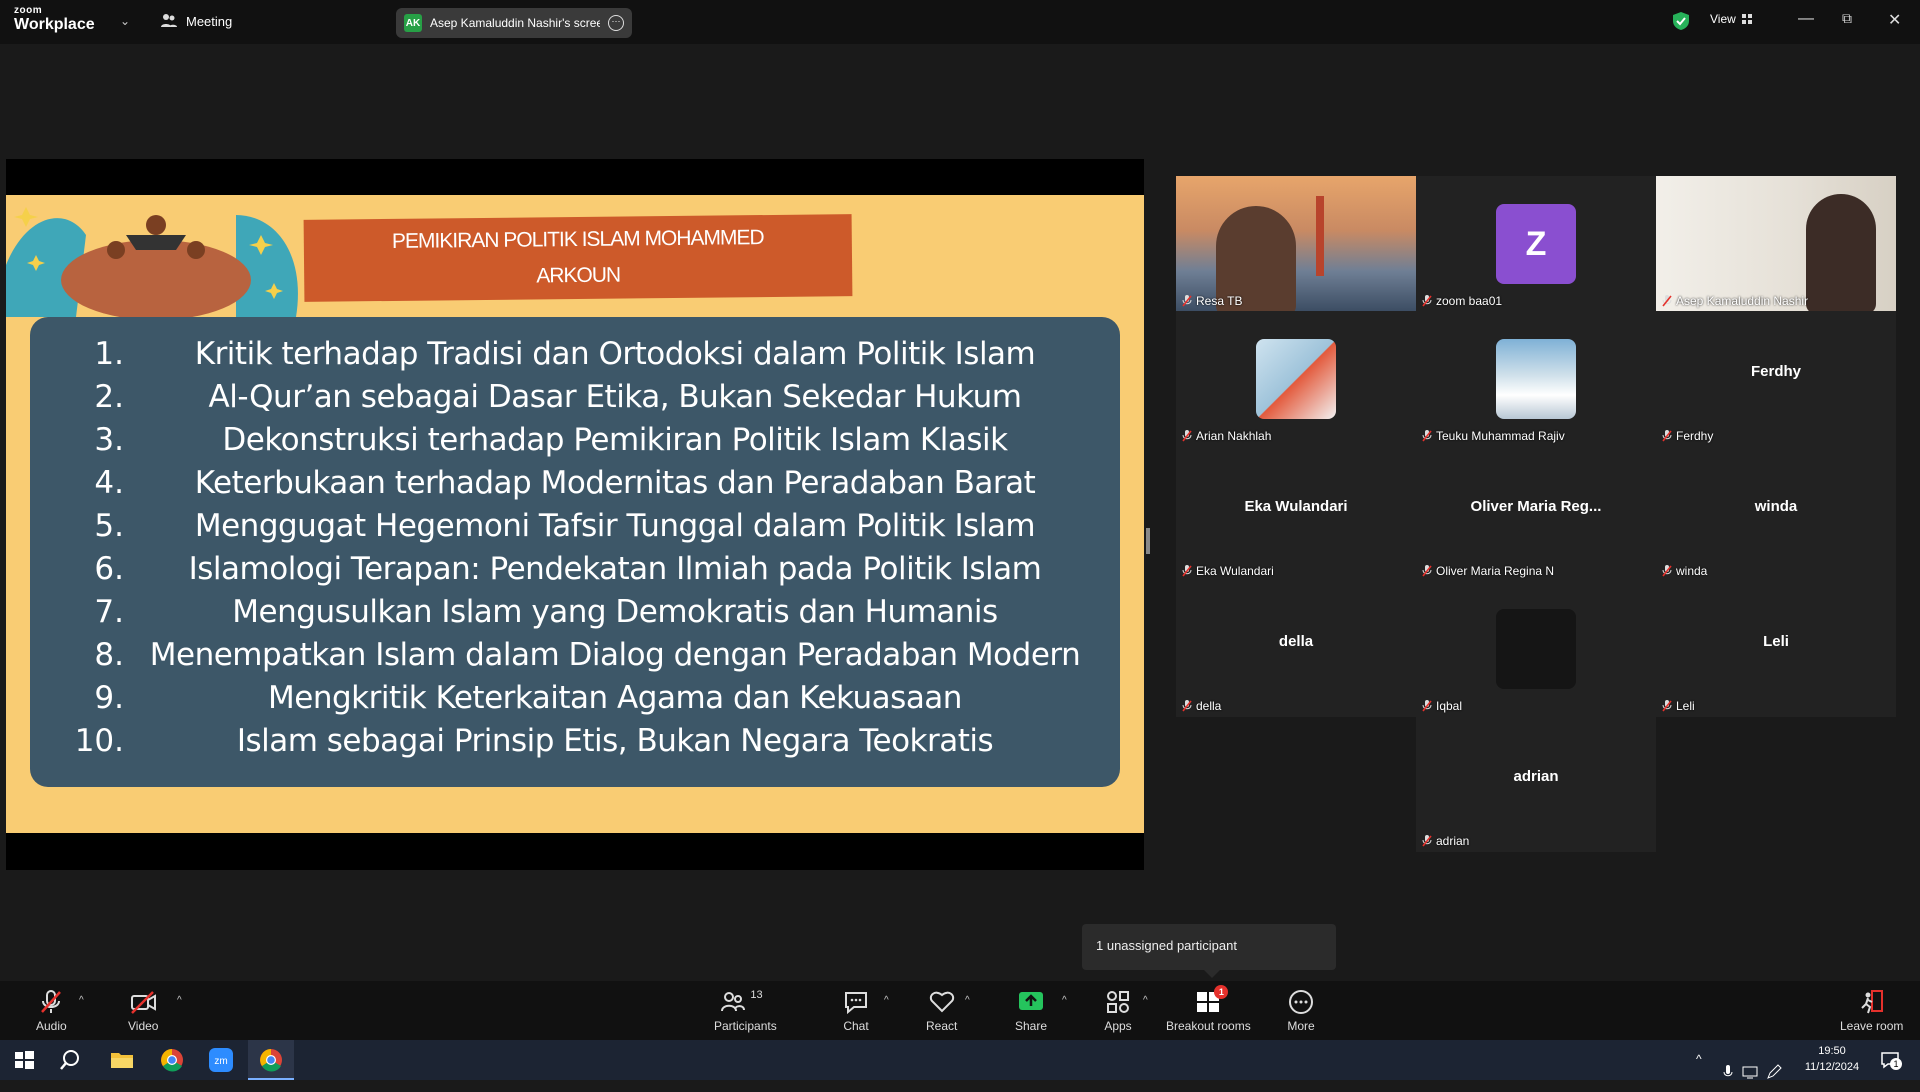 This screenshot has height=1092, width=1920. Describe the element at coordinates (1832, 1067) in the screenshot. I see `clock-date: 11/12/2024` at that location.